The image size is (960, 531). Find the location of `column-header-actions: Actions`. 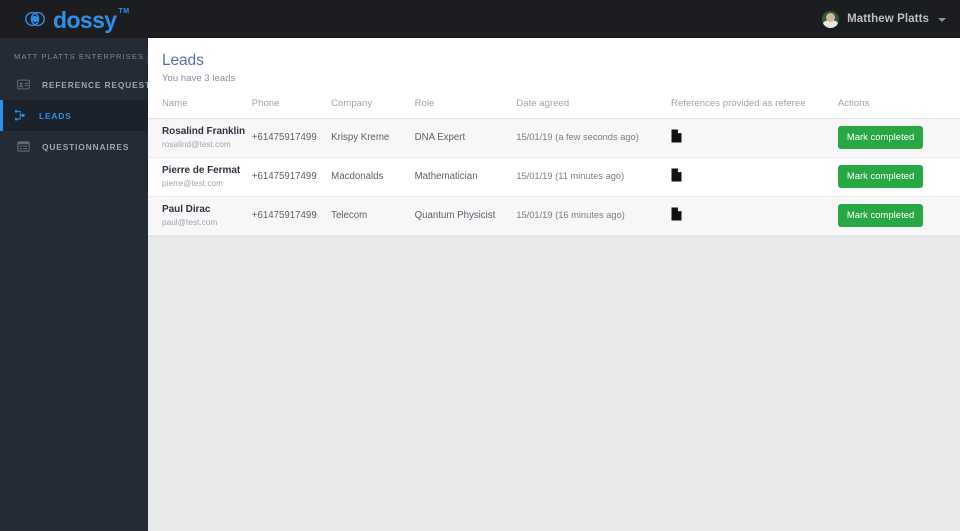

column-header-actions: Actions is located at coordinates (898, 106).